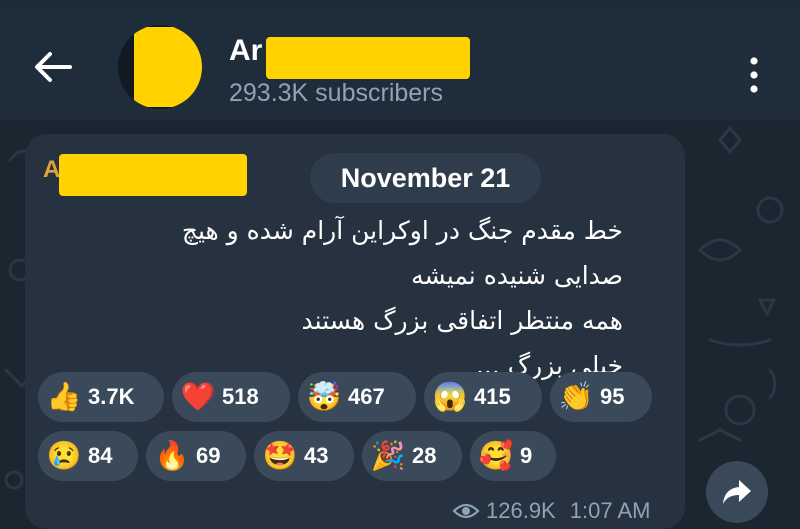 The height and width of the screenshot is (529, 800). What do you see at coordinates (240, 396) in the screenshot?
I see `reaction-count: 518` at bounding box center [240, 396].